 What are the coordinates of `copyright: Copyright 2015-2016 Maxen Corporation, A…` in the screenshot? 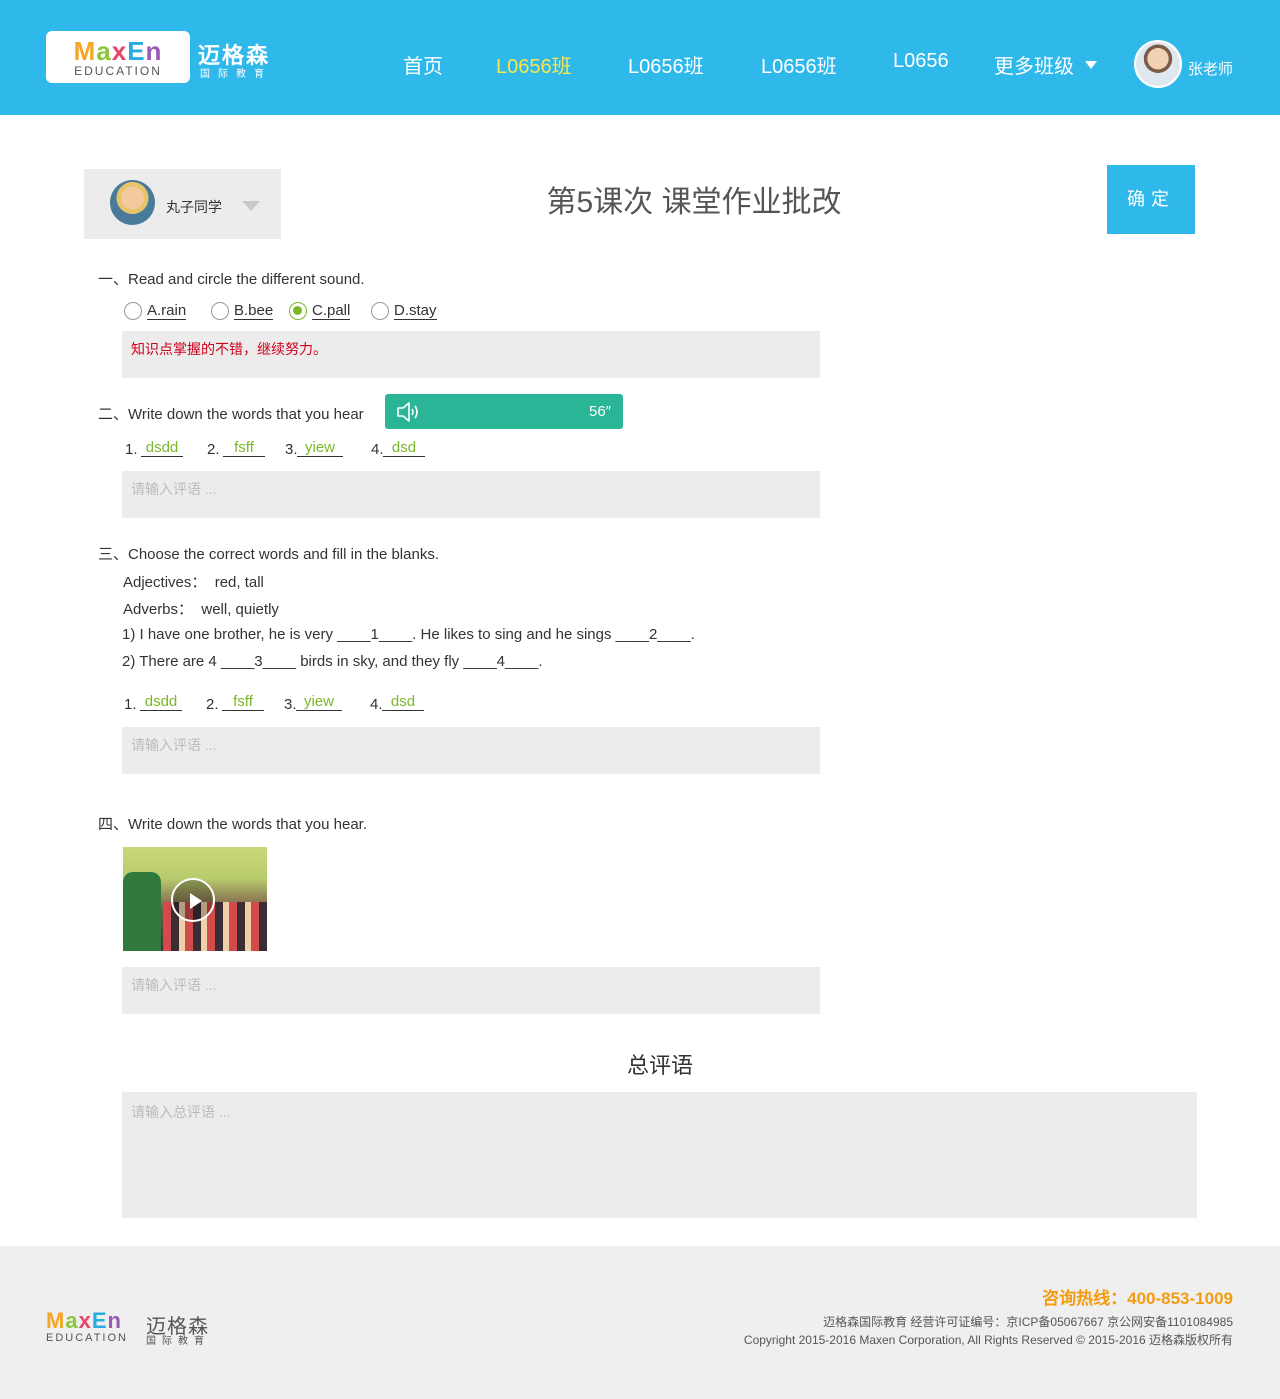 It's located at (988, 1340).